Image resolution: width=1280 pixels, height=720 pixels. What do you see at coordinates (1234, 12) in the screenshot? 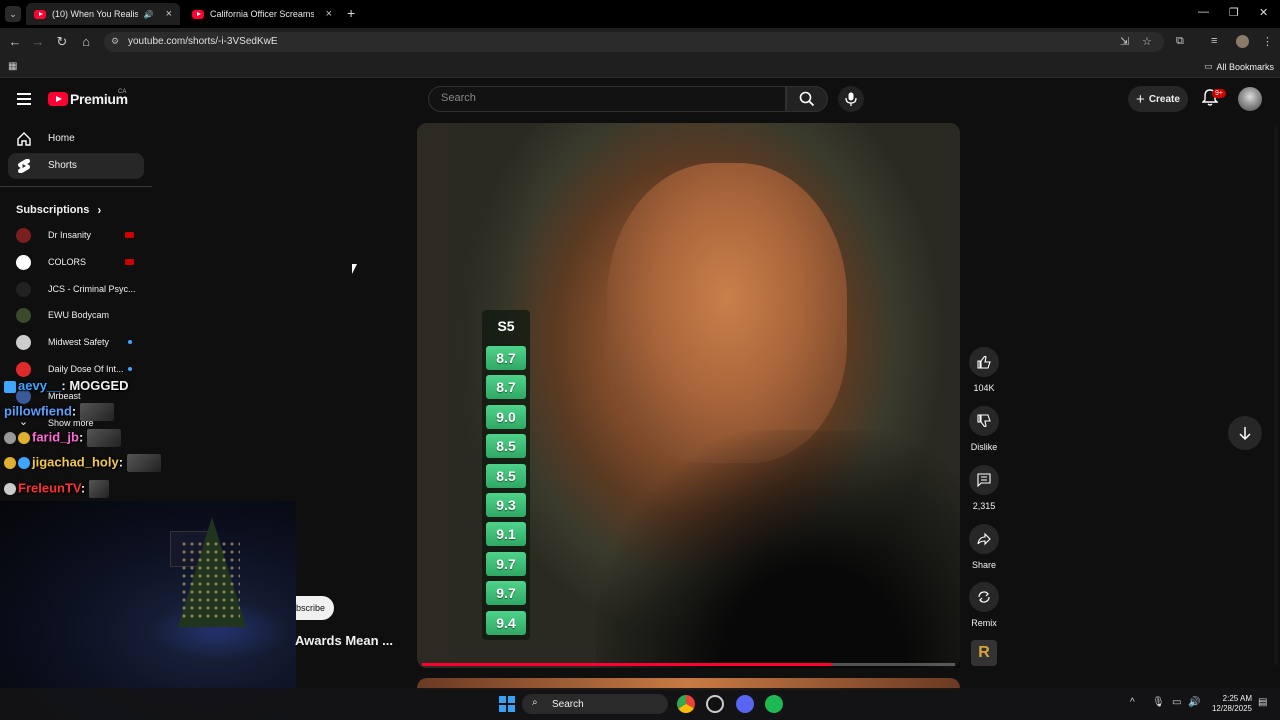
I see `restore-icon: ❐` at bounding box center [1234, 12].